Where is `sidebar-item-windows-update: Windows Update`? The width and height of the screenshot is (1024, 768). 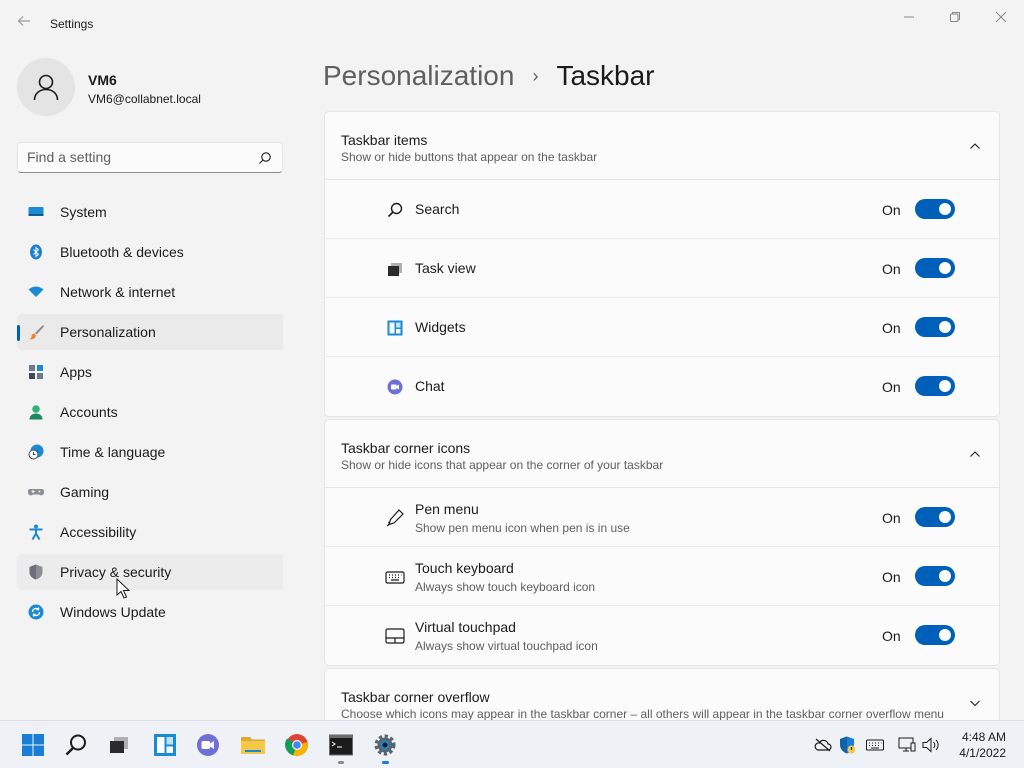 sidebar-item-windows-update: Windows Update is located at coordinates (150, 612).